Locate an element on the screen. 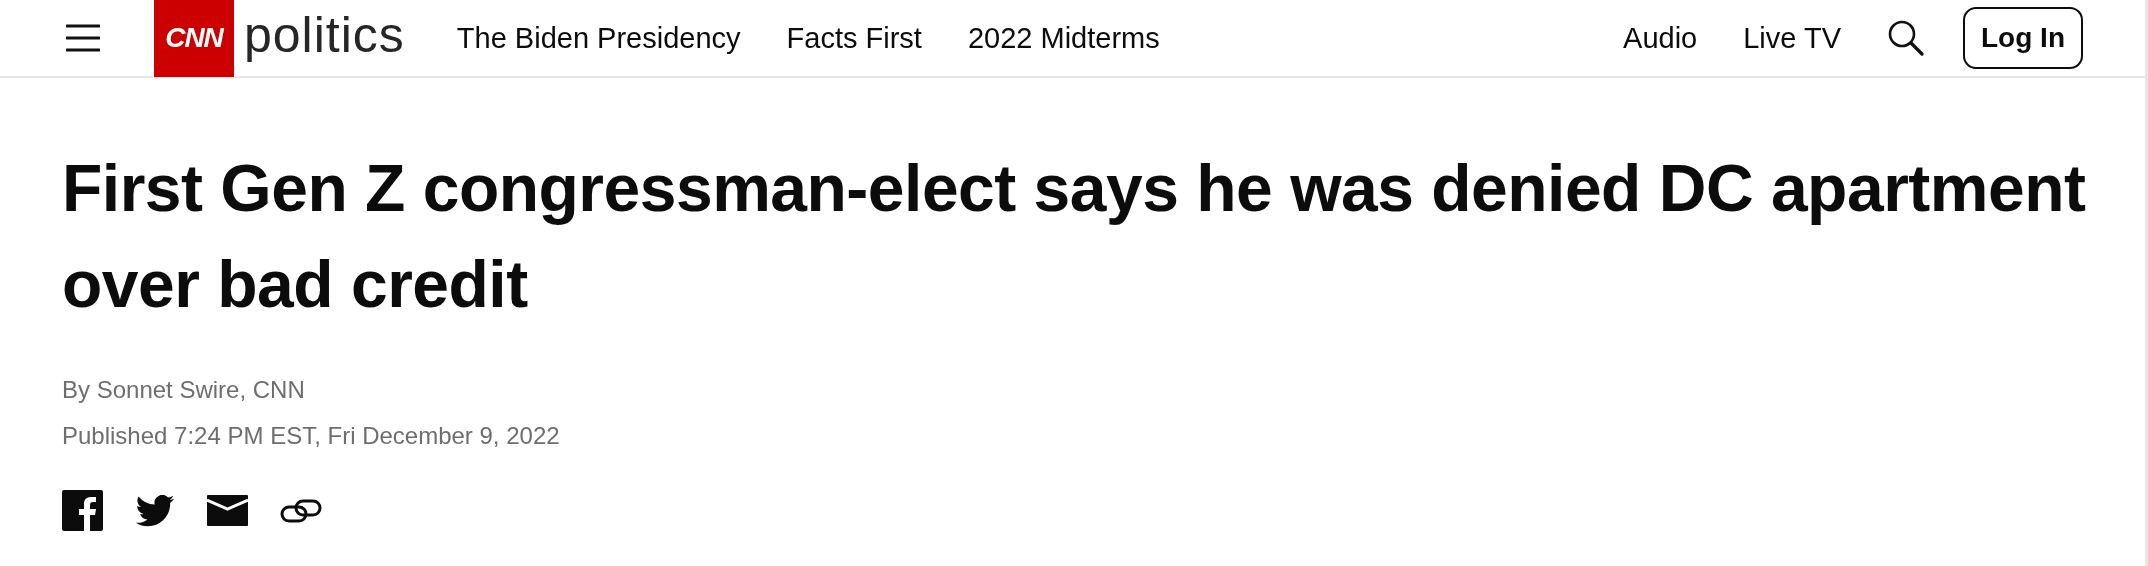 The image size is (2148, 566). search-icon is located at coordinates (1906, 38).